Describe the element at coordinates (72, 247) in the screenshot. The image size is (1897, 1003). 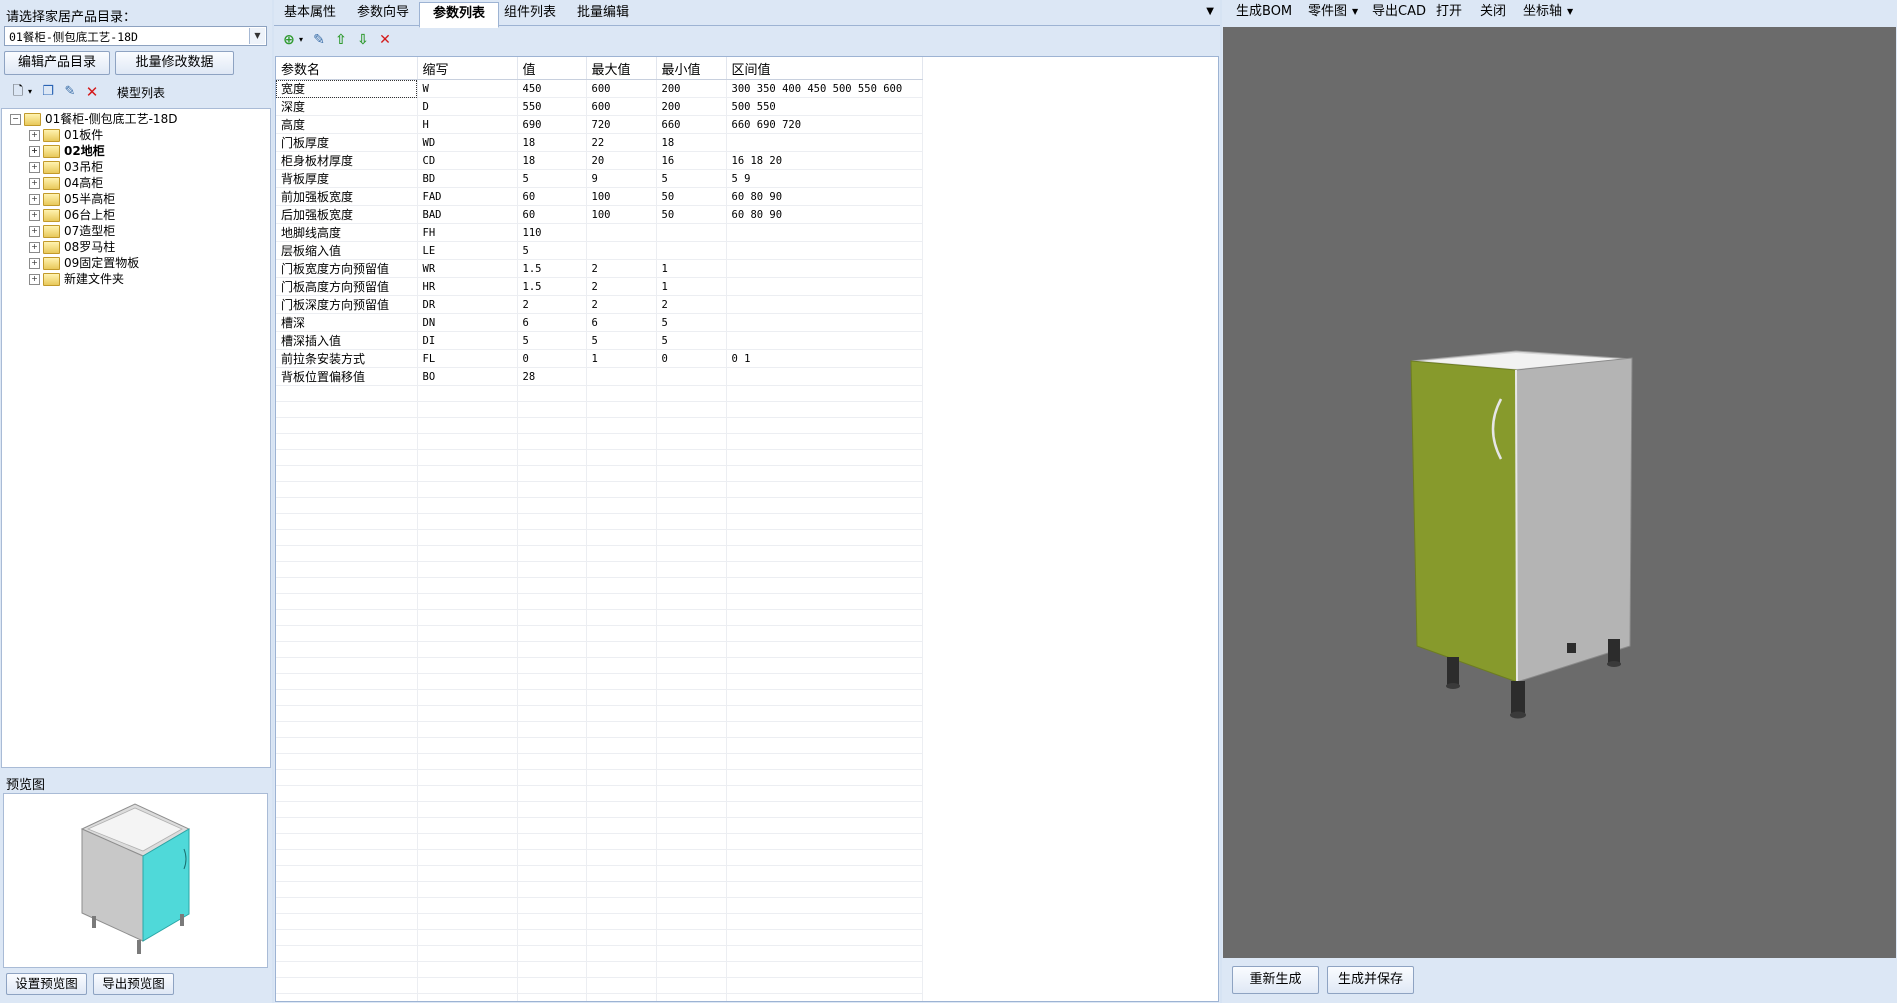
I see `tree-item: +08罗马柱` at that location.